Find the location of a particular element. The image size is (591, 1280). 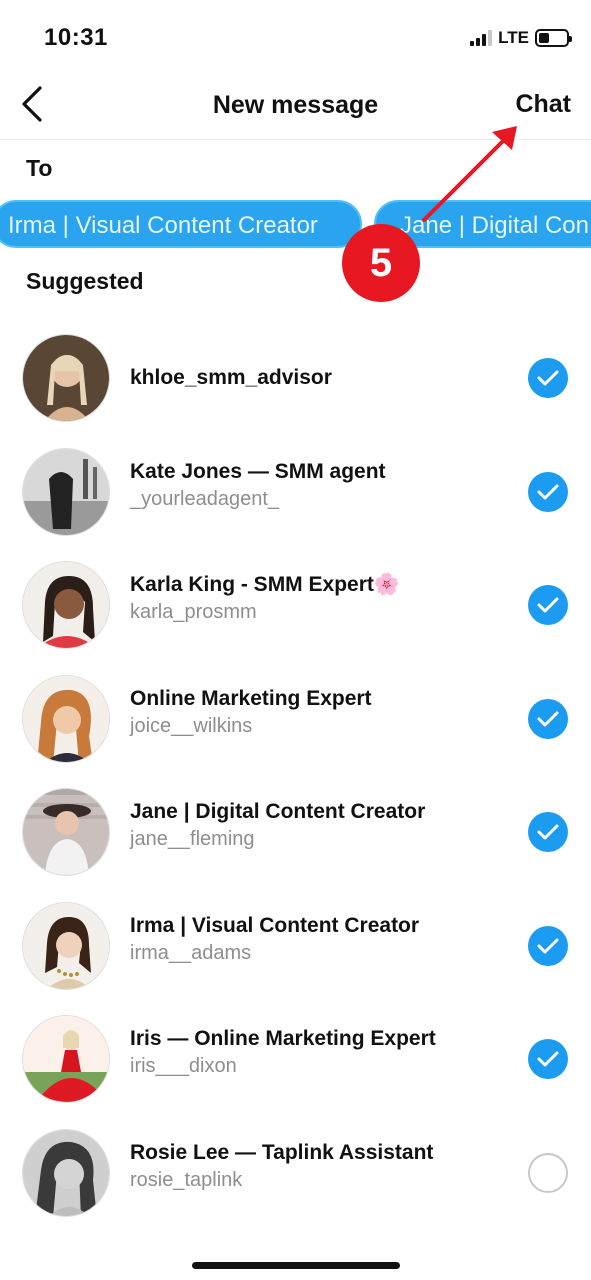

contact-handle: jane__fleming is located at coordinates (192, 839).